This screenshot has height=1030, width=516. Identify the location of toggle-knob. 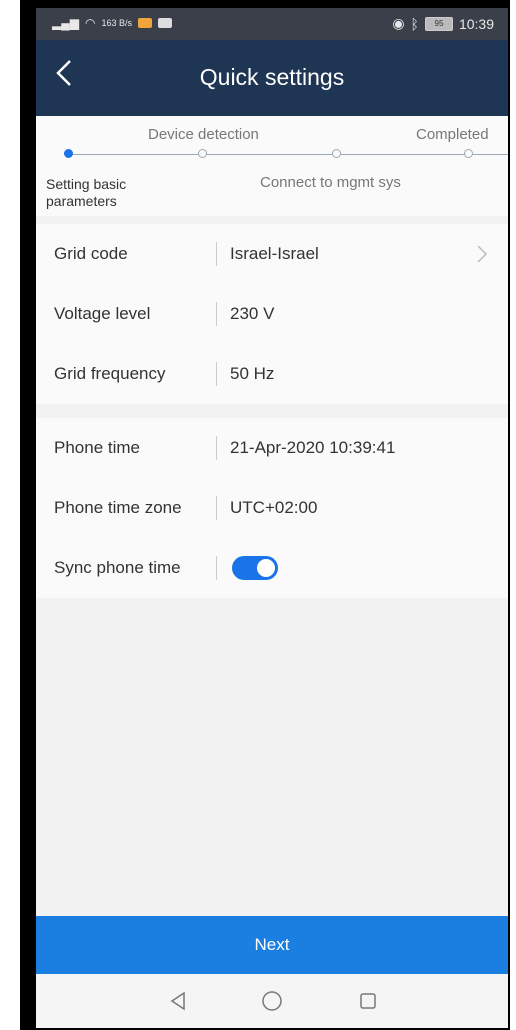
(266, 568).